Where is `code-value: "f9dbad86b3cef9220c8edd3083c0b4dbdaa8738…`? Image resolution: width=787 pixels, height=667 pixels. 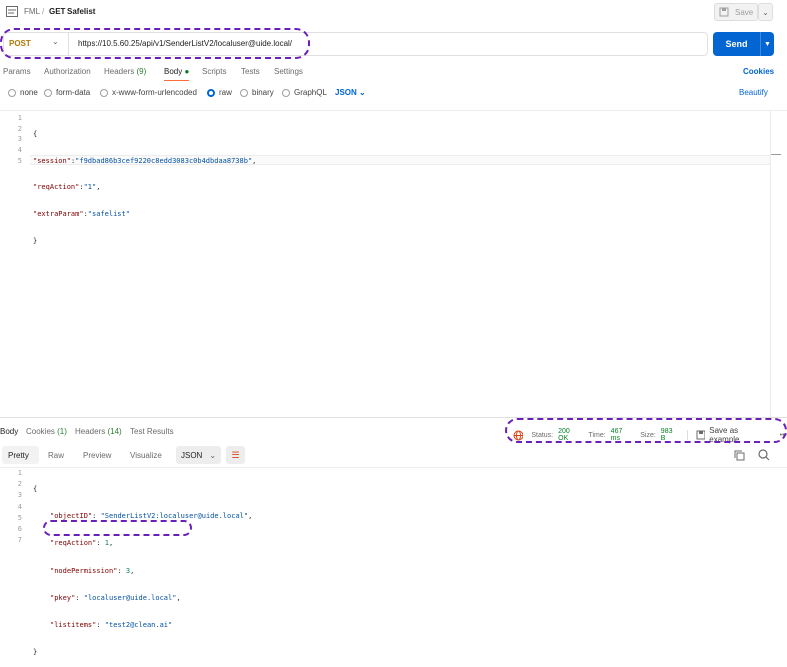 code-value: "f9dbad86b3cef9220c8edd3083c0b4dbdaa8738… is located at coordinates (164, 160).